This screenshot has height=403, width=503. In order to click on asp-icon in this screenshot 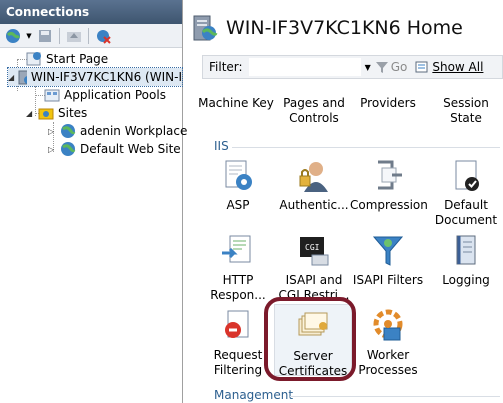, I will do `click(238, 175)`.